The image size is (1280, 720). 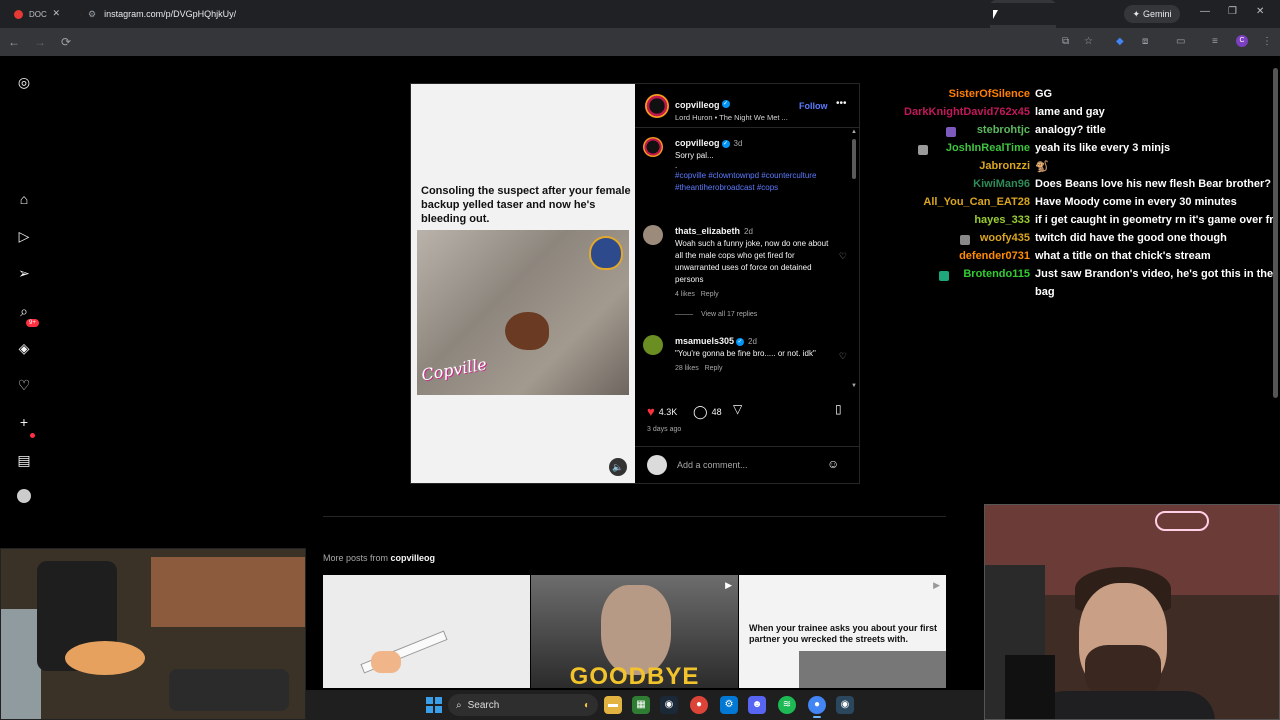 I want to click on search-icon: ⌕, so click(x=24, y=311).